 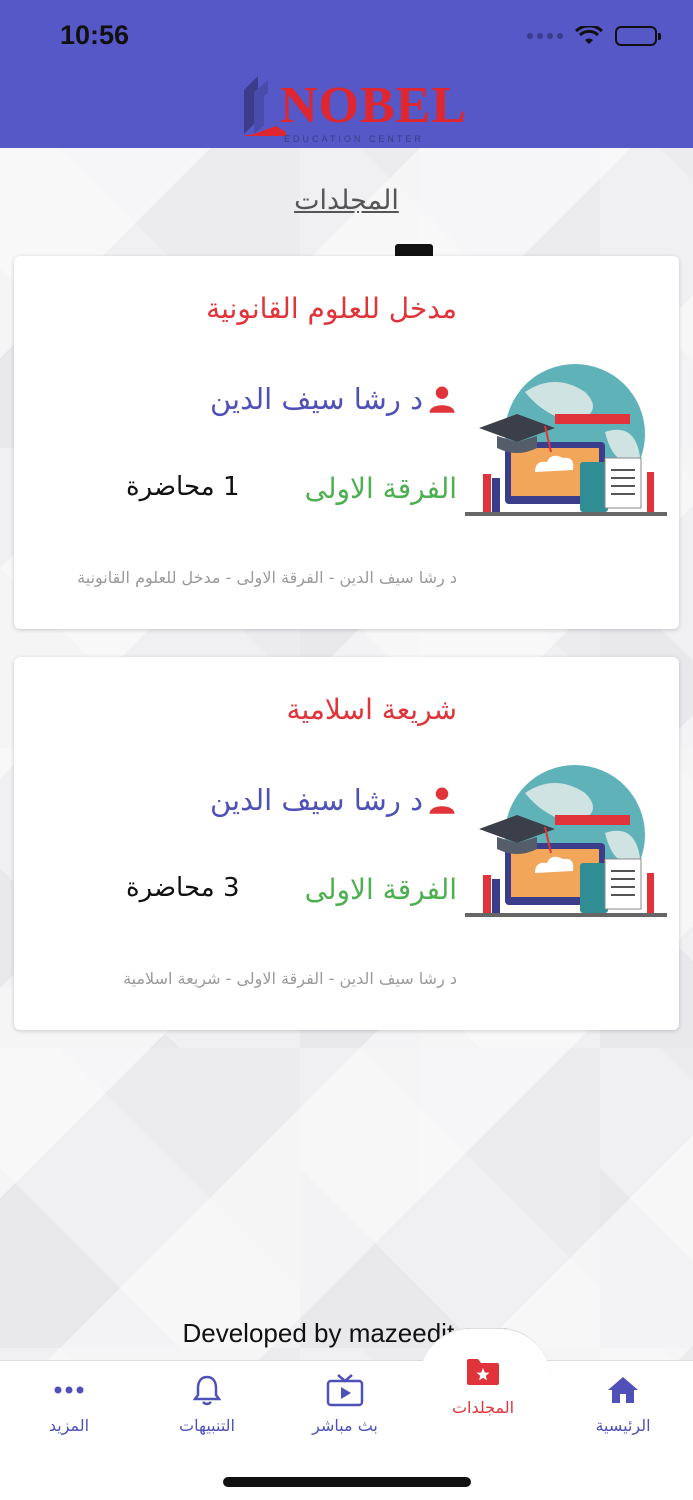 I want to click on signal-icon, so click(x=545, y=36).